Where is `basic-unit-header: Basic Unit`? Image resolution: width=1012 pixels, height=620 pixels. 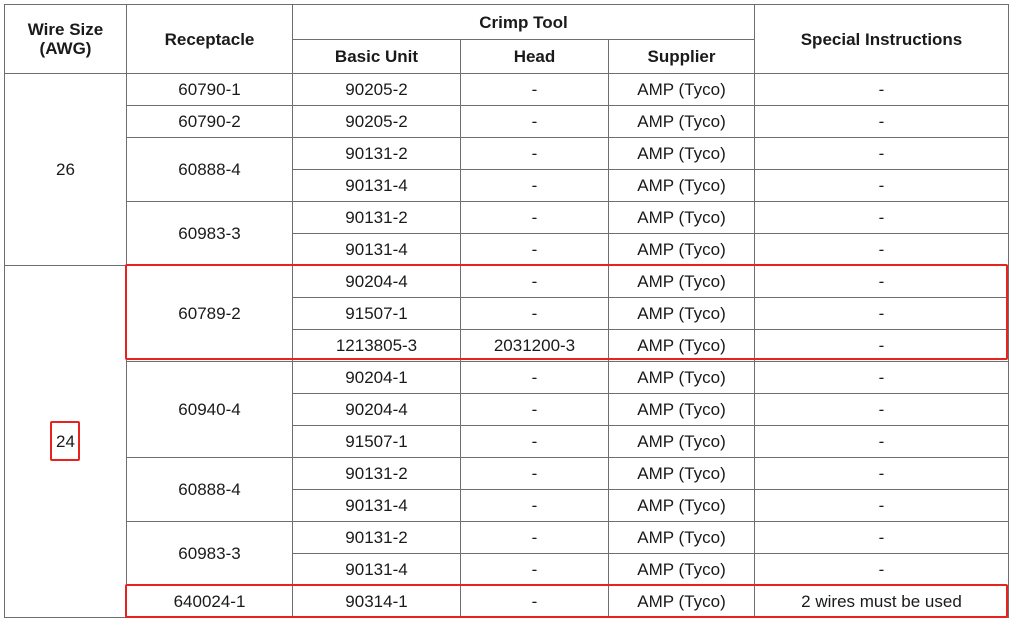
basic-unit-header: Basic Unit is located at coordinates (376, 56).